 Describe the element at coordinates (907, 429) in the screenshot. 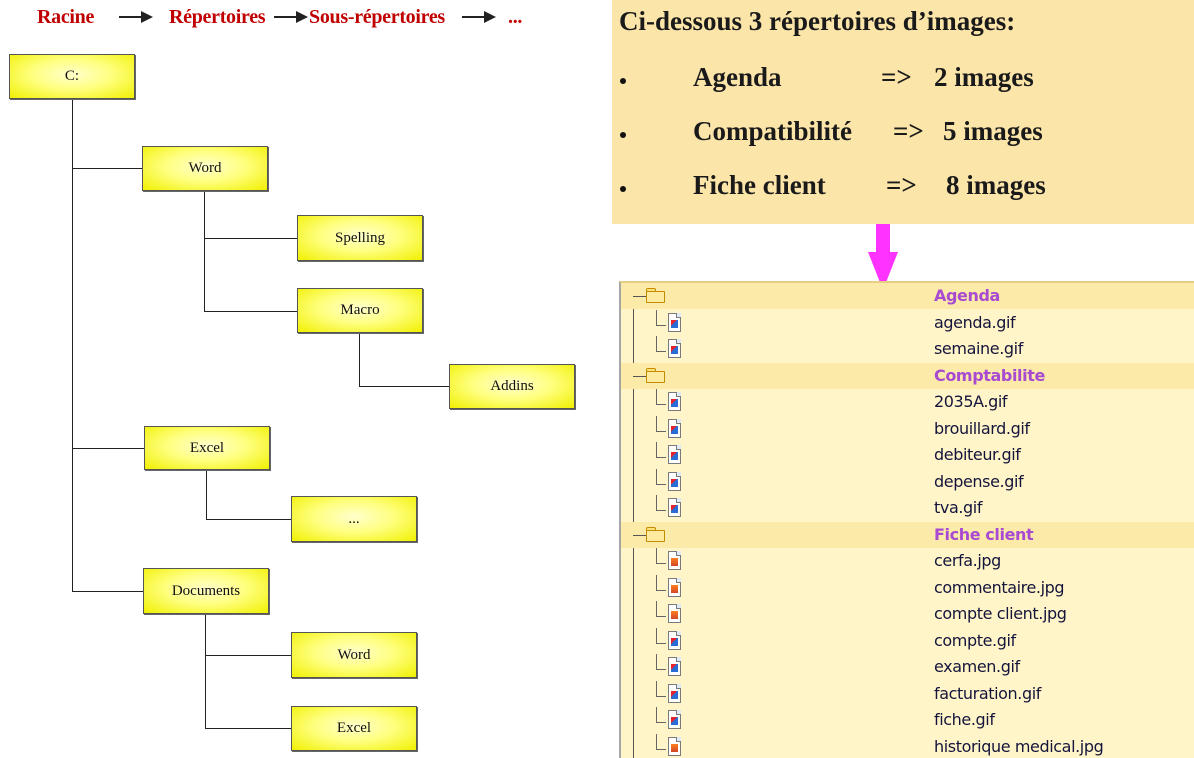

I see `file-row: brouillard.gif` at that location.